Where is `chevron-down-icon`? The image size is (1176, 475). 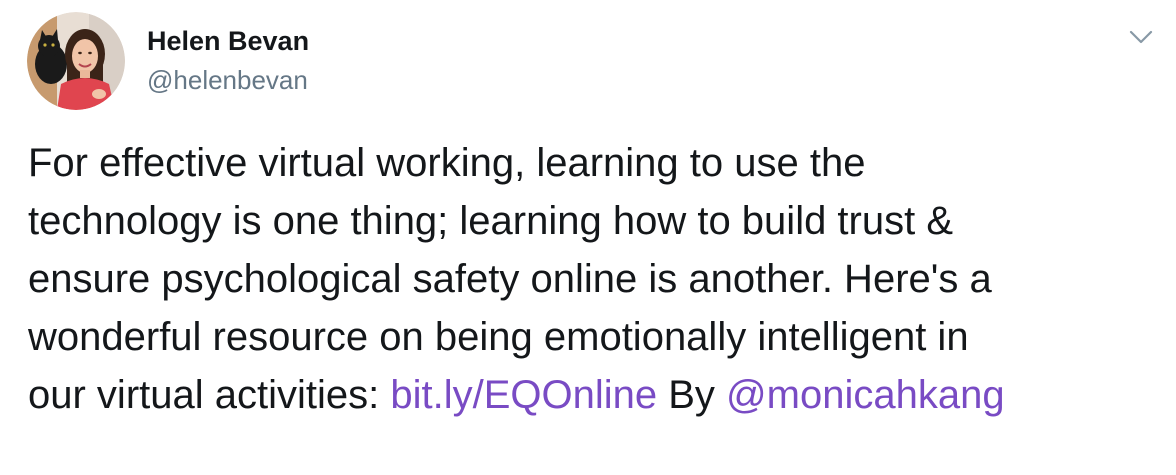
chevron-down-icon is located at coordinates (1141, 37).